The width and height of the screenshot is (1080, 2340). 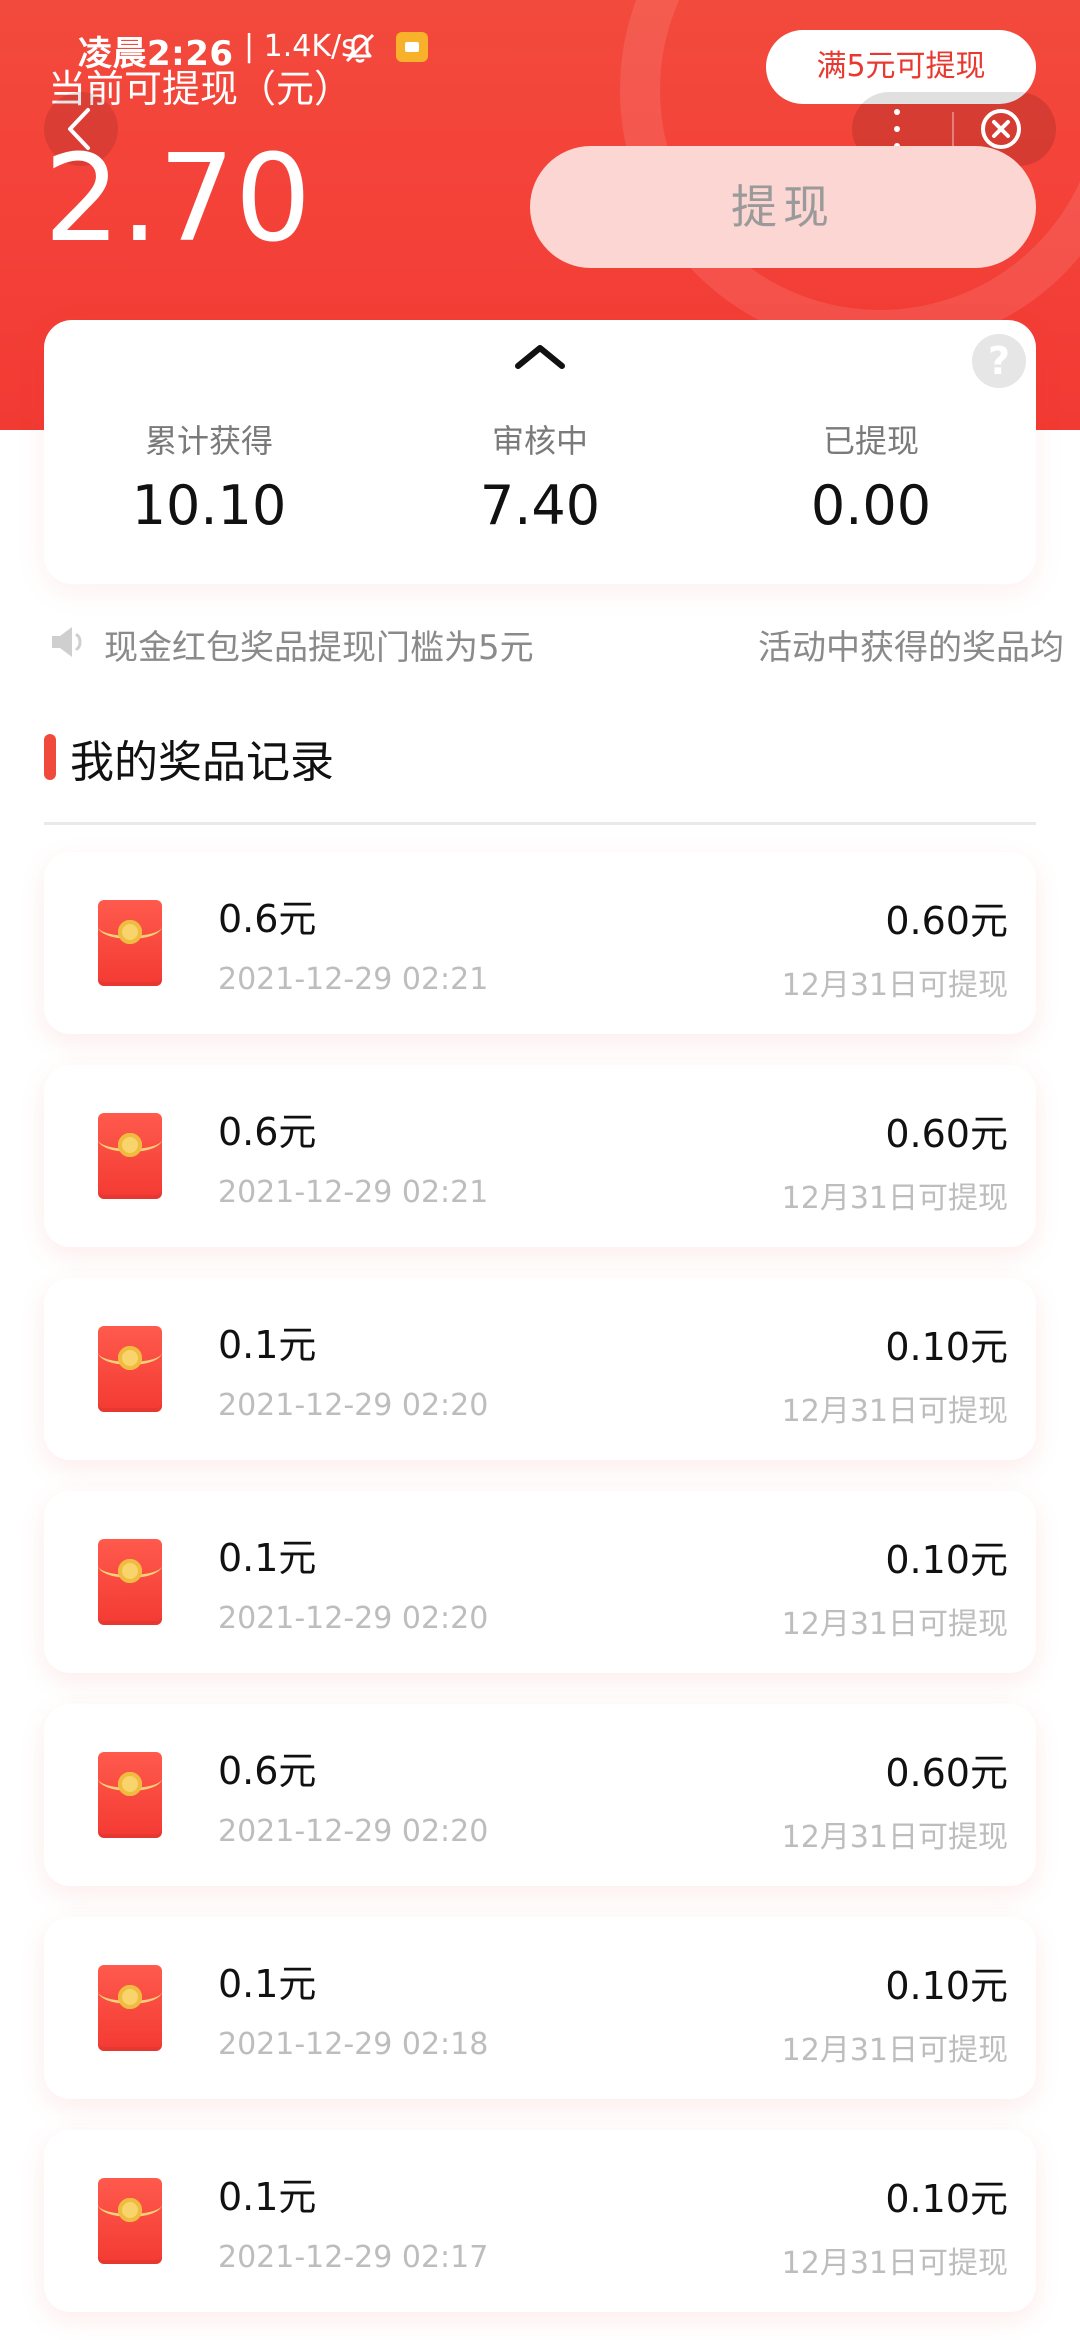 I want to click on stat-label: 审核中, so click(x=539, y=441).